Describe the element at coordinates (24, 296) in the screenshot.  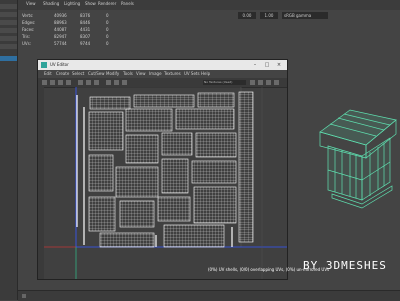
I see `script-icon` at that location.